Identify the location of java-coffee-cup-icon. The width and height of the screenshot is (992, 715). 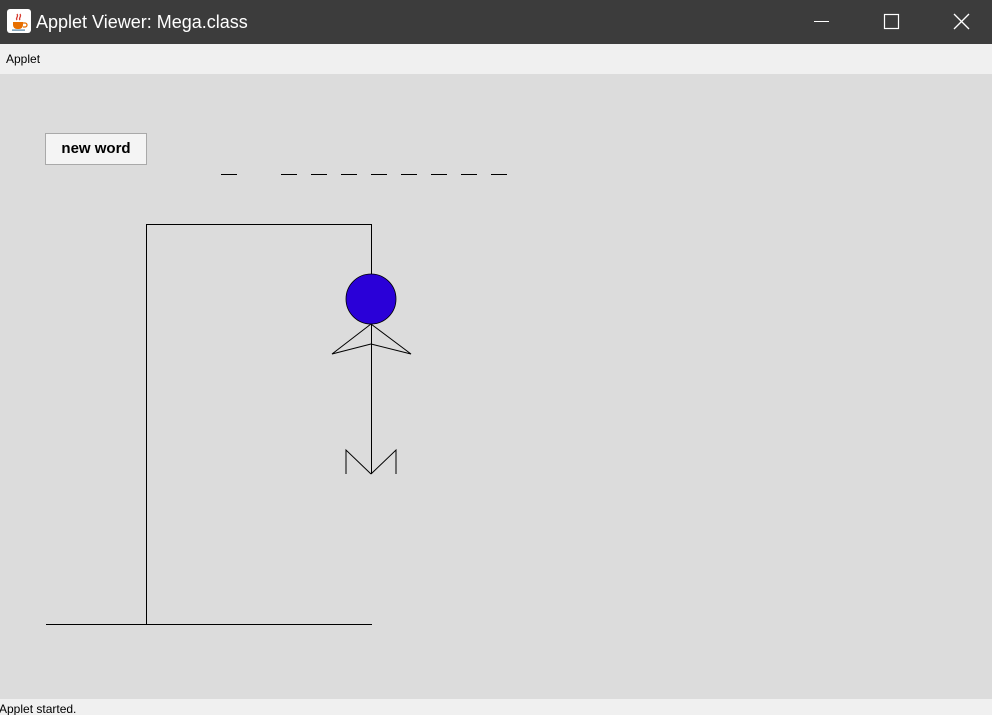
(19, 21).